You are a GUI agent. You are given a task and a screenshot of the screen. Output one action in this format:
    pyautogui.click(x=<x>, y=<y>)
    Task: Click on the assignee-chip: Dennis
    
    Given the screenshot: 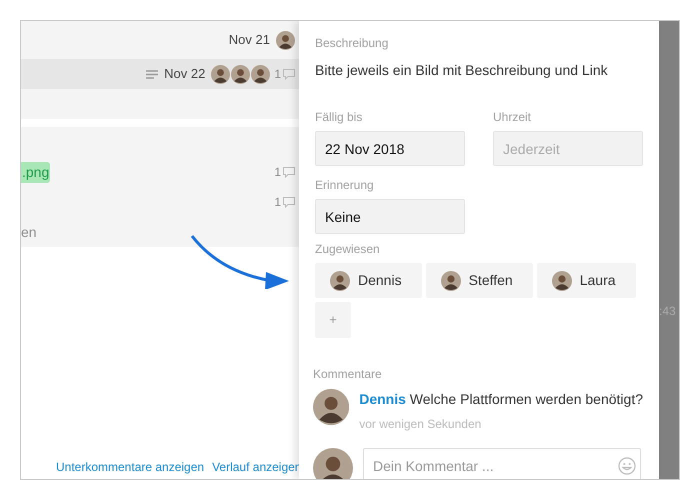 What is the action you would take?
    pyautogui.click(x=368, y=280)
    